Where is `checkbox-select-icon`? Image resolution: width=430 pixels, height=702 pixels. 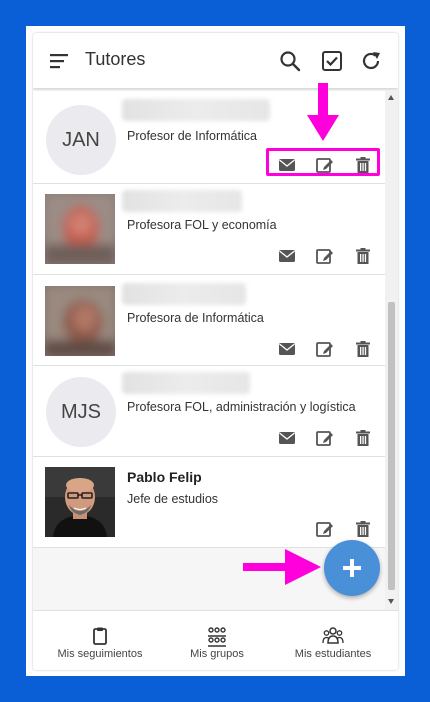 checkbox-select-icon is located at coordinates (332, 61).